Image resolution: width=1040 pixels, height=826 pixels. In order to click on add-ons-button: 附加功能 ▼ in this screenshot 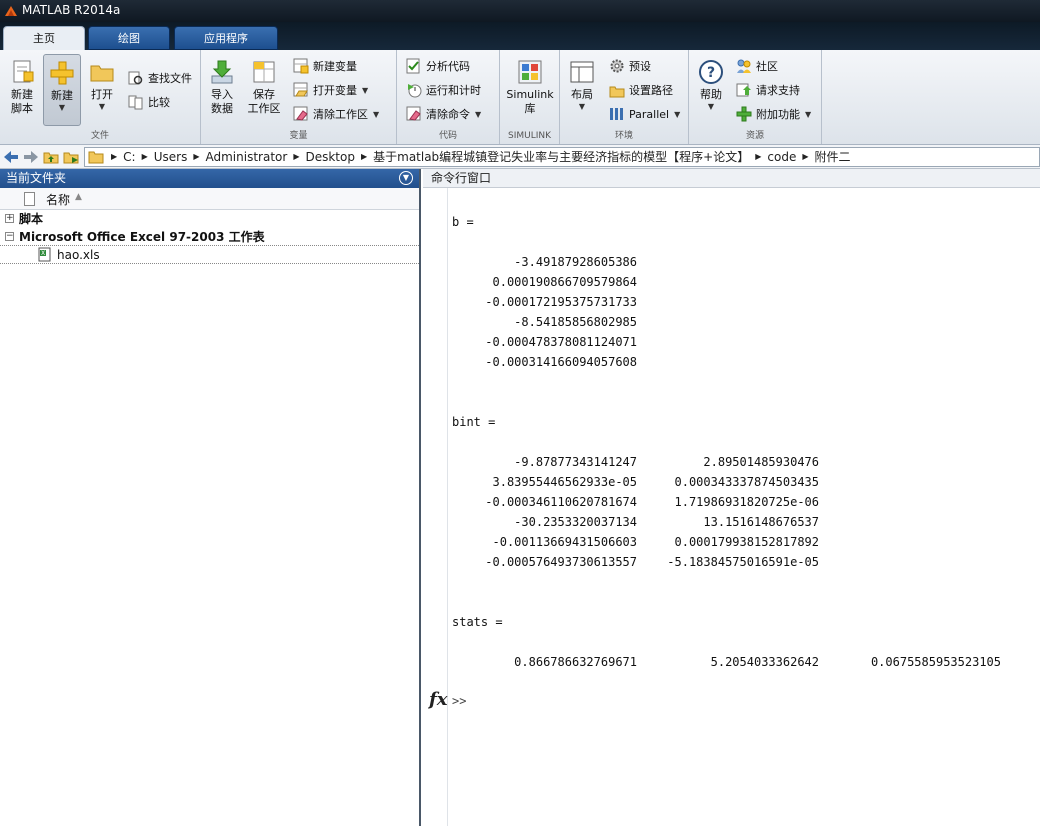, I will do `click(773, 114)`.